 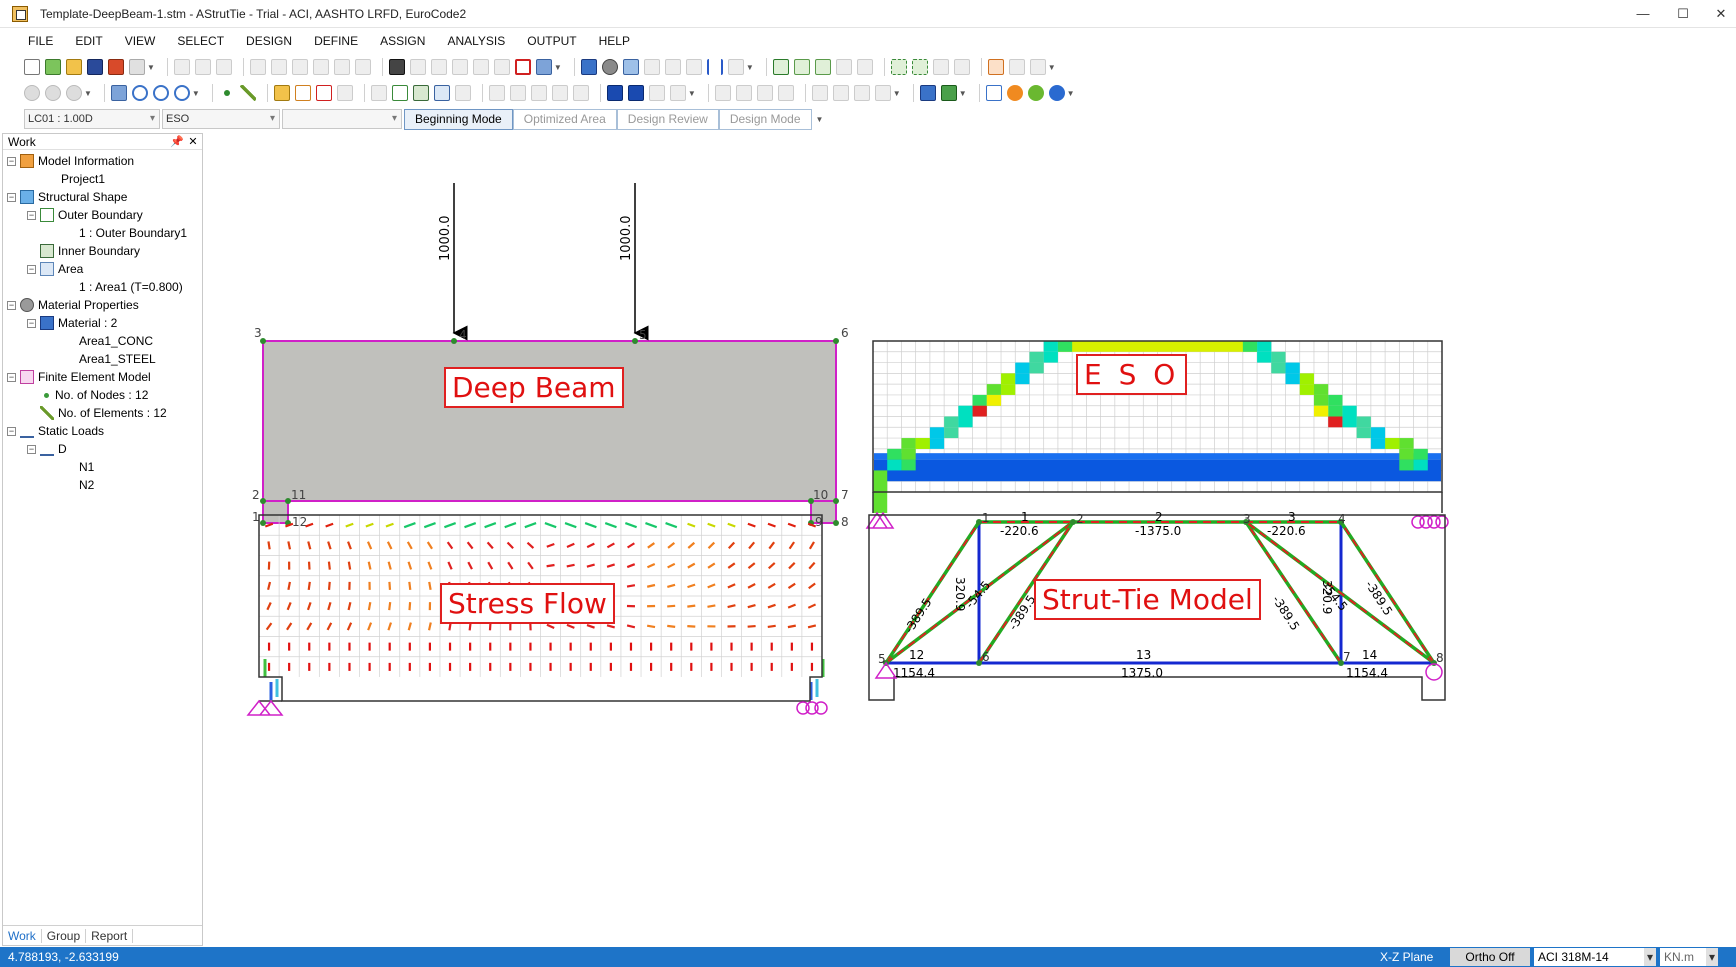 I want to click on tree-load-n2: N2, so click(x=102, y=485).